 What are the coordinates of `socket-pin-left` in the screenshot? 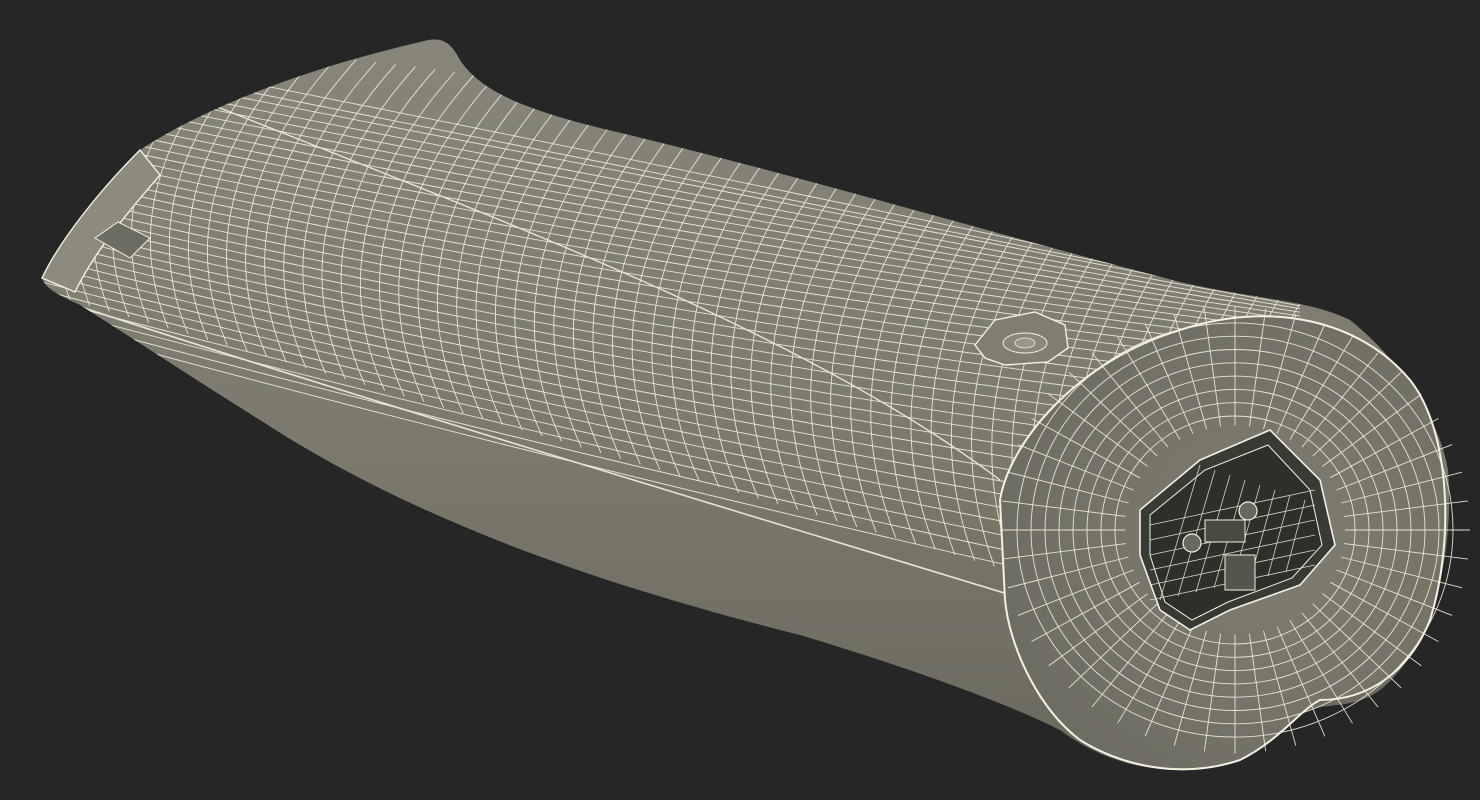 It's located at (1192, 543).